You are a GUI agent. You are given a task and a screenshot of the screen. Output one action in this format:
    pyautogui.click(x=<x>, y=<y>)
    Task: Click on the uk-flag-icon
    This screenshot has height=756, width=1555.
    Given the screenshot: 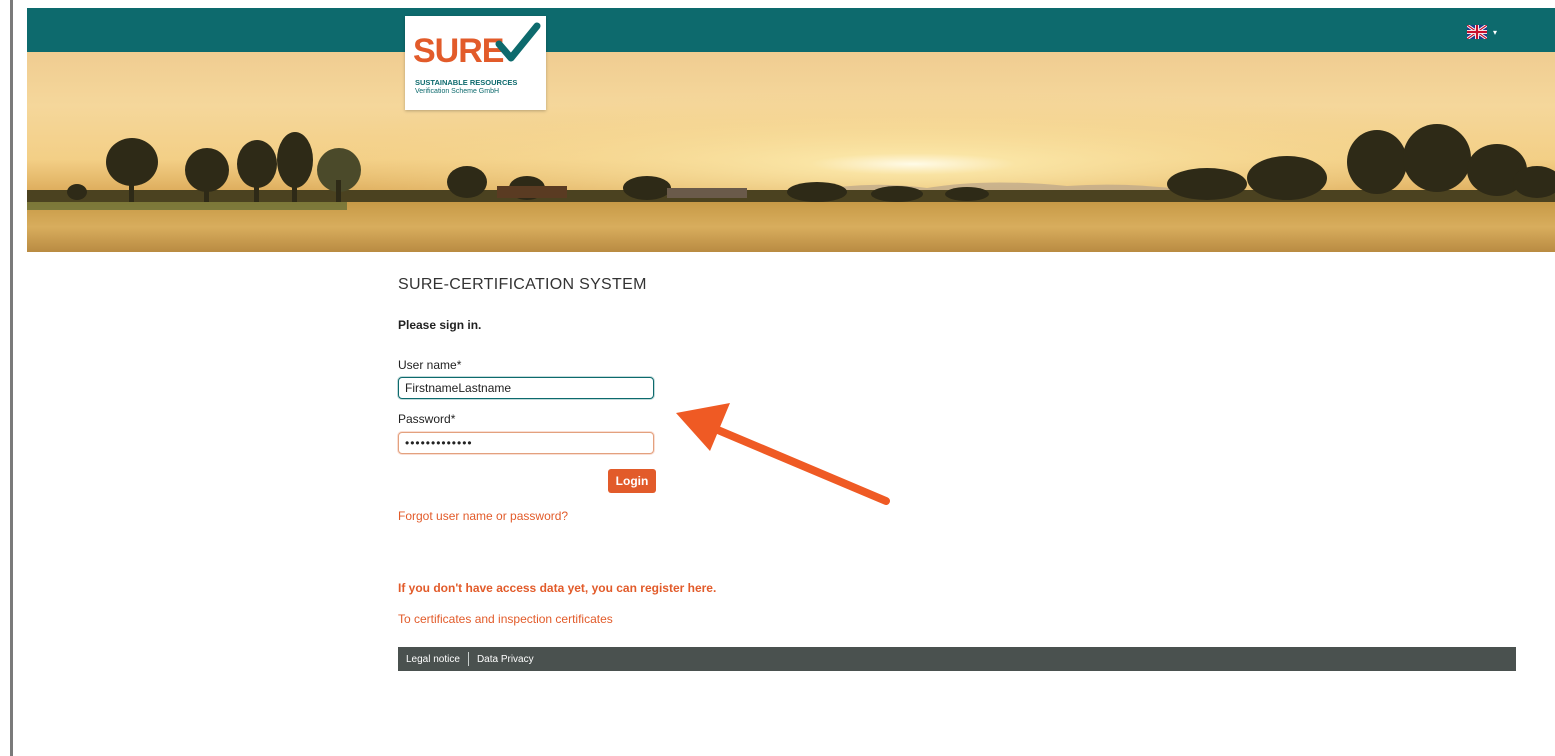 What is the action you would take?
    pyautogui.click(x=1477, y=32)
    